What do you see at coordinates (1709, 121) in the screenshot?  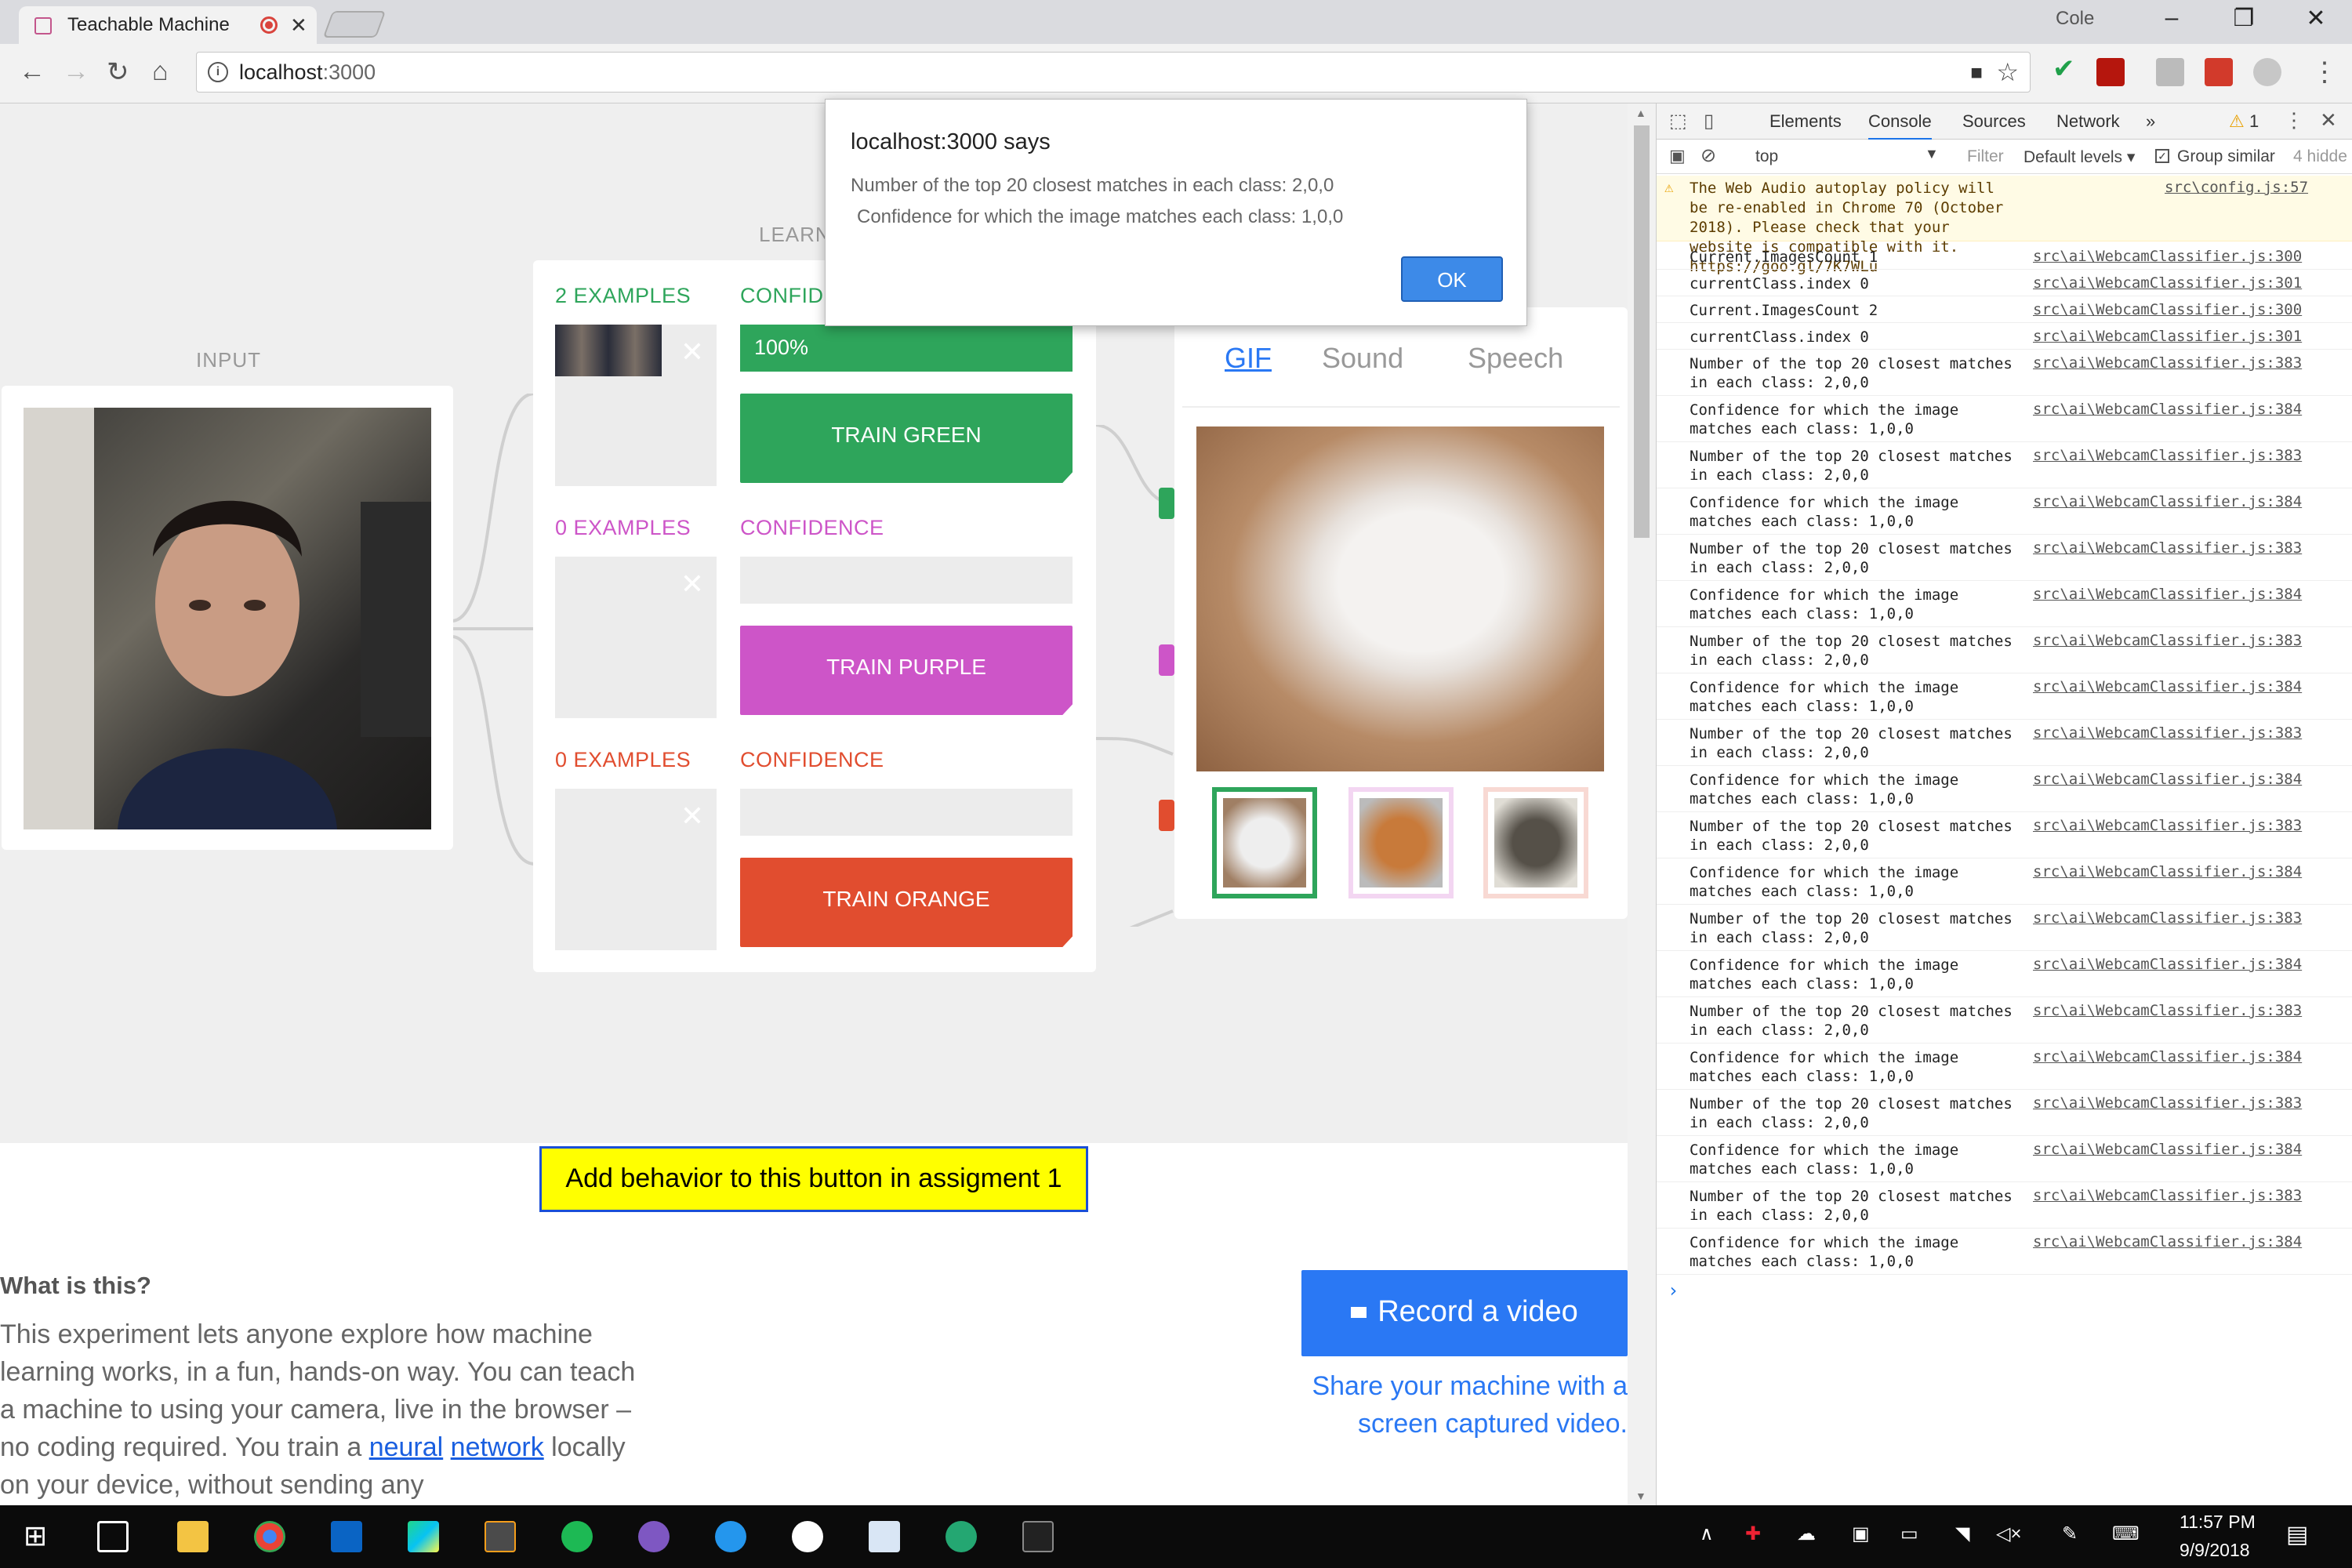 I see `device-toggle-icon: ▯` at bounding box center [1709, 121].